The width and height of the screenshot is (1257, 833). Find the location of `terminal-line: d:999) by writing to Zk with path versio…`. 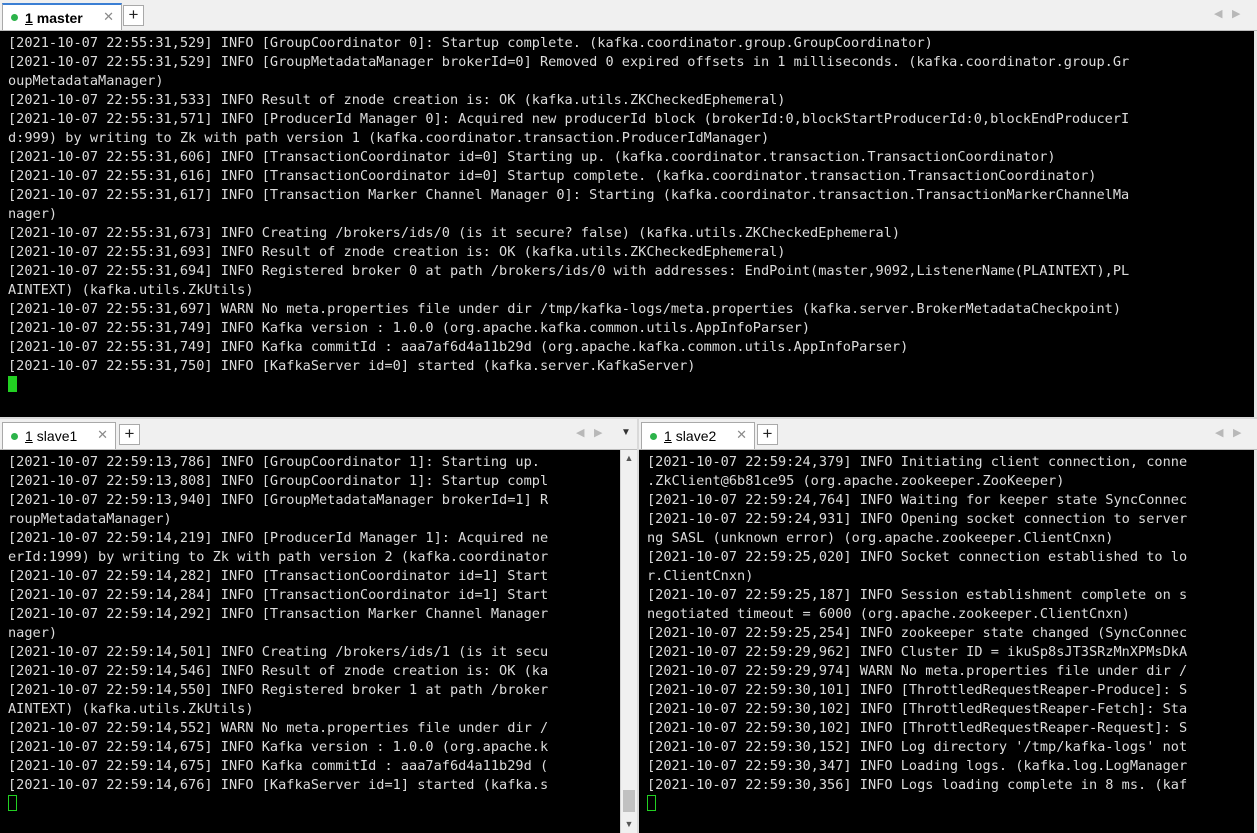

terminal-line: d:999) by writing to Zk with path versio… is located at coordinates (389, 138).